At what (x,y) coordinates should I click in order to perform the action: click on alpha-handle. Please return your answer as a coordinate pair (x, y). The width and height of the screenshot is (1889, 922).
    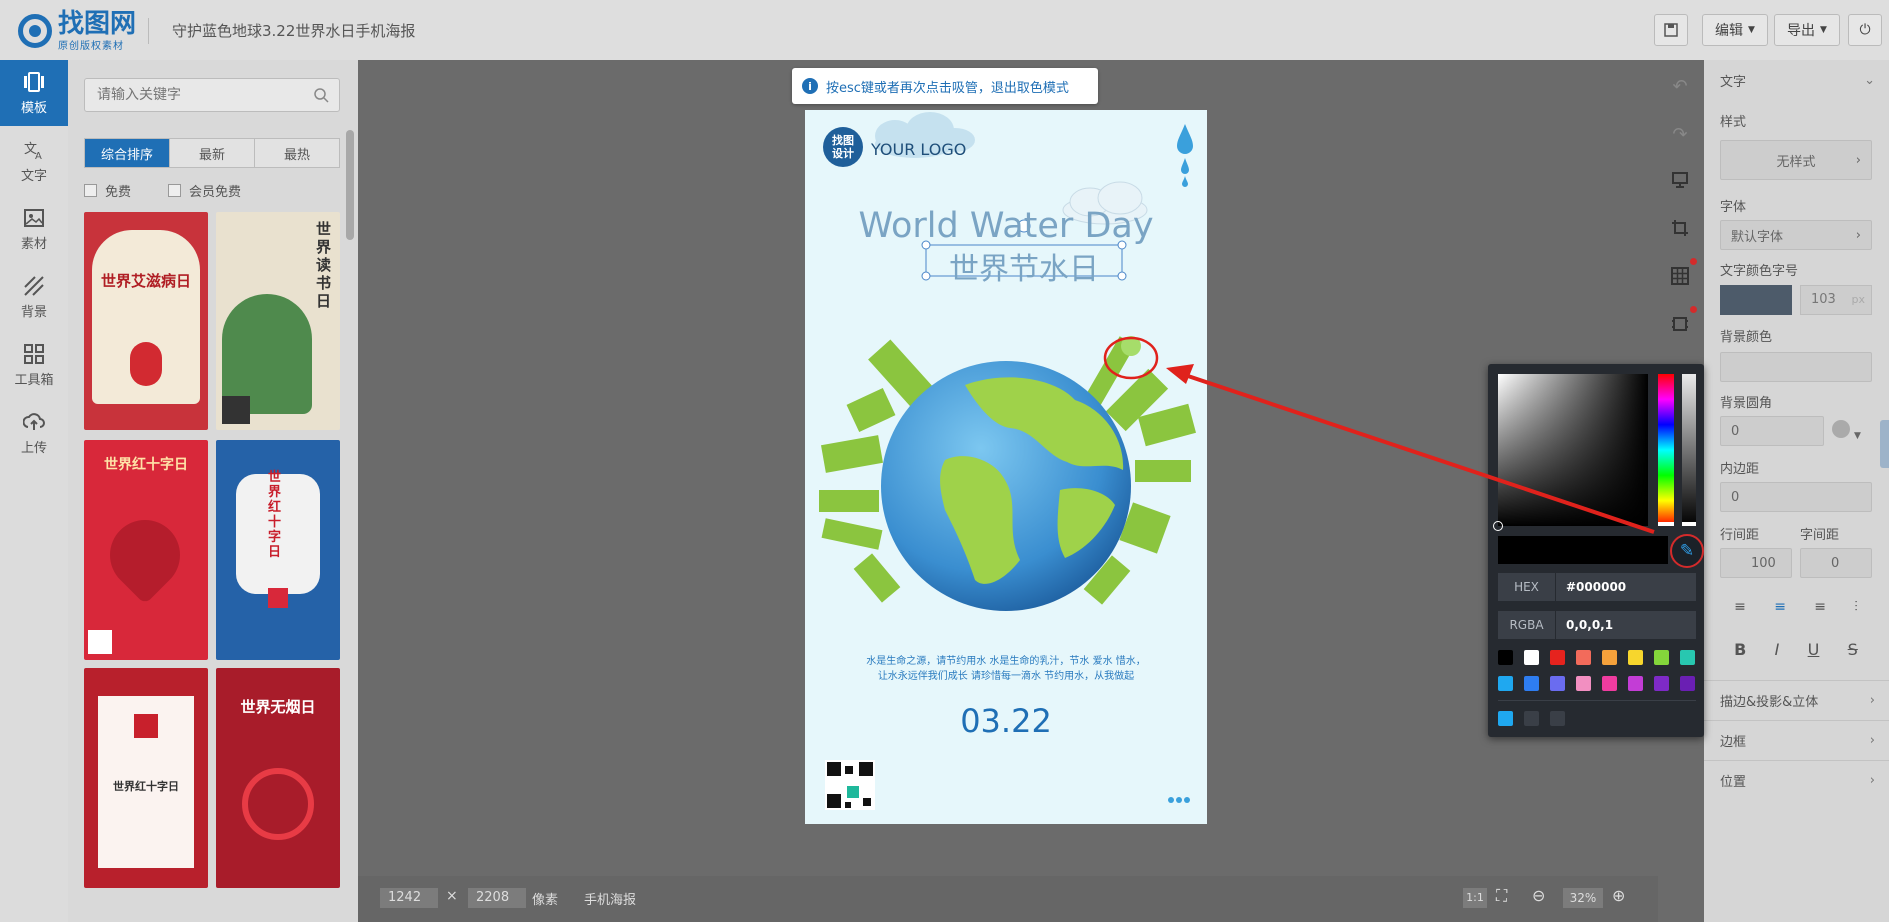
    Looking at the image, I should click on (1689, 524).